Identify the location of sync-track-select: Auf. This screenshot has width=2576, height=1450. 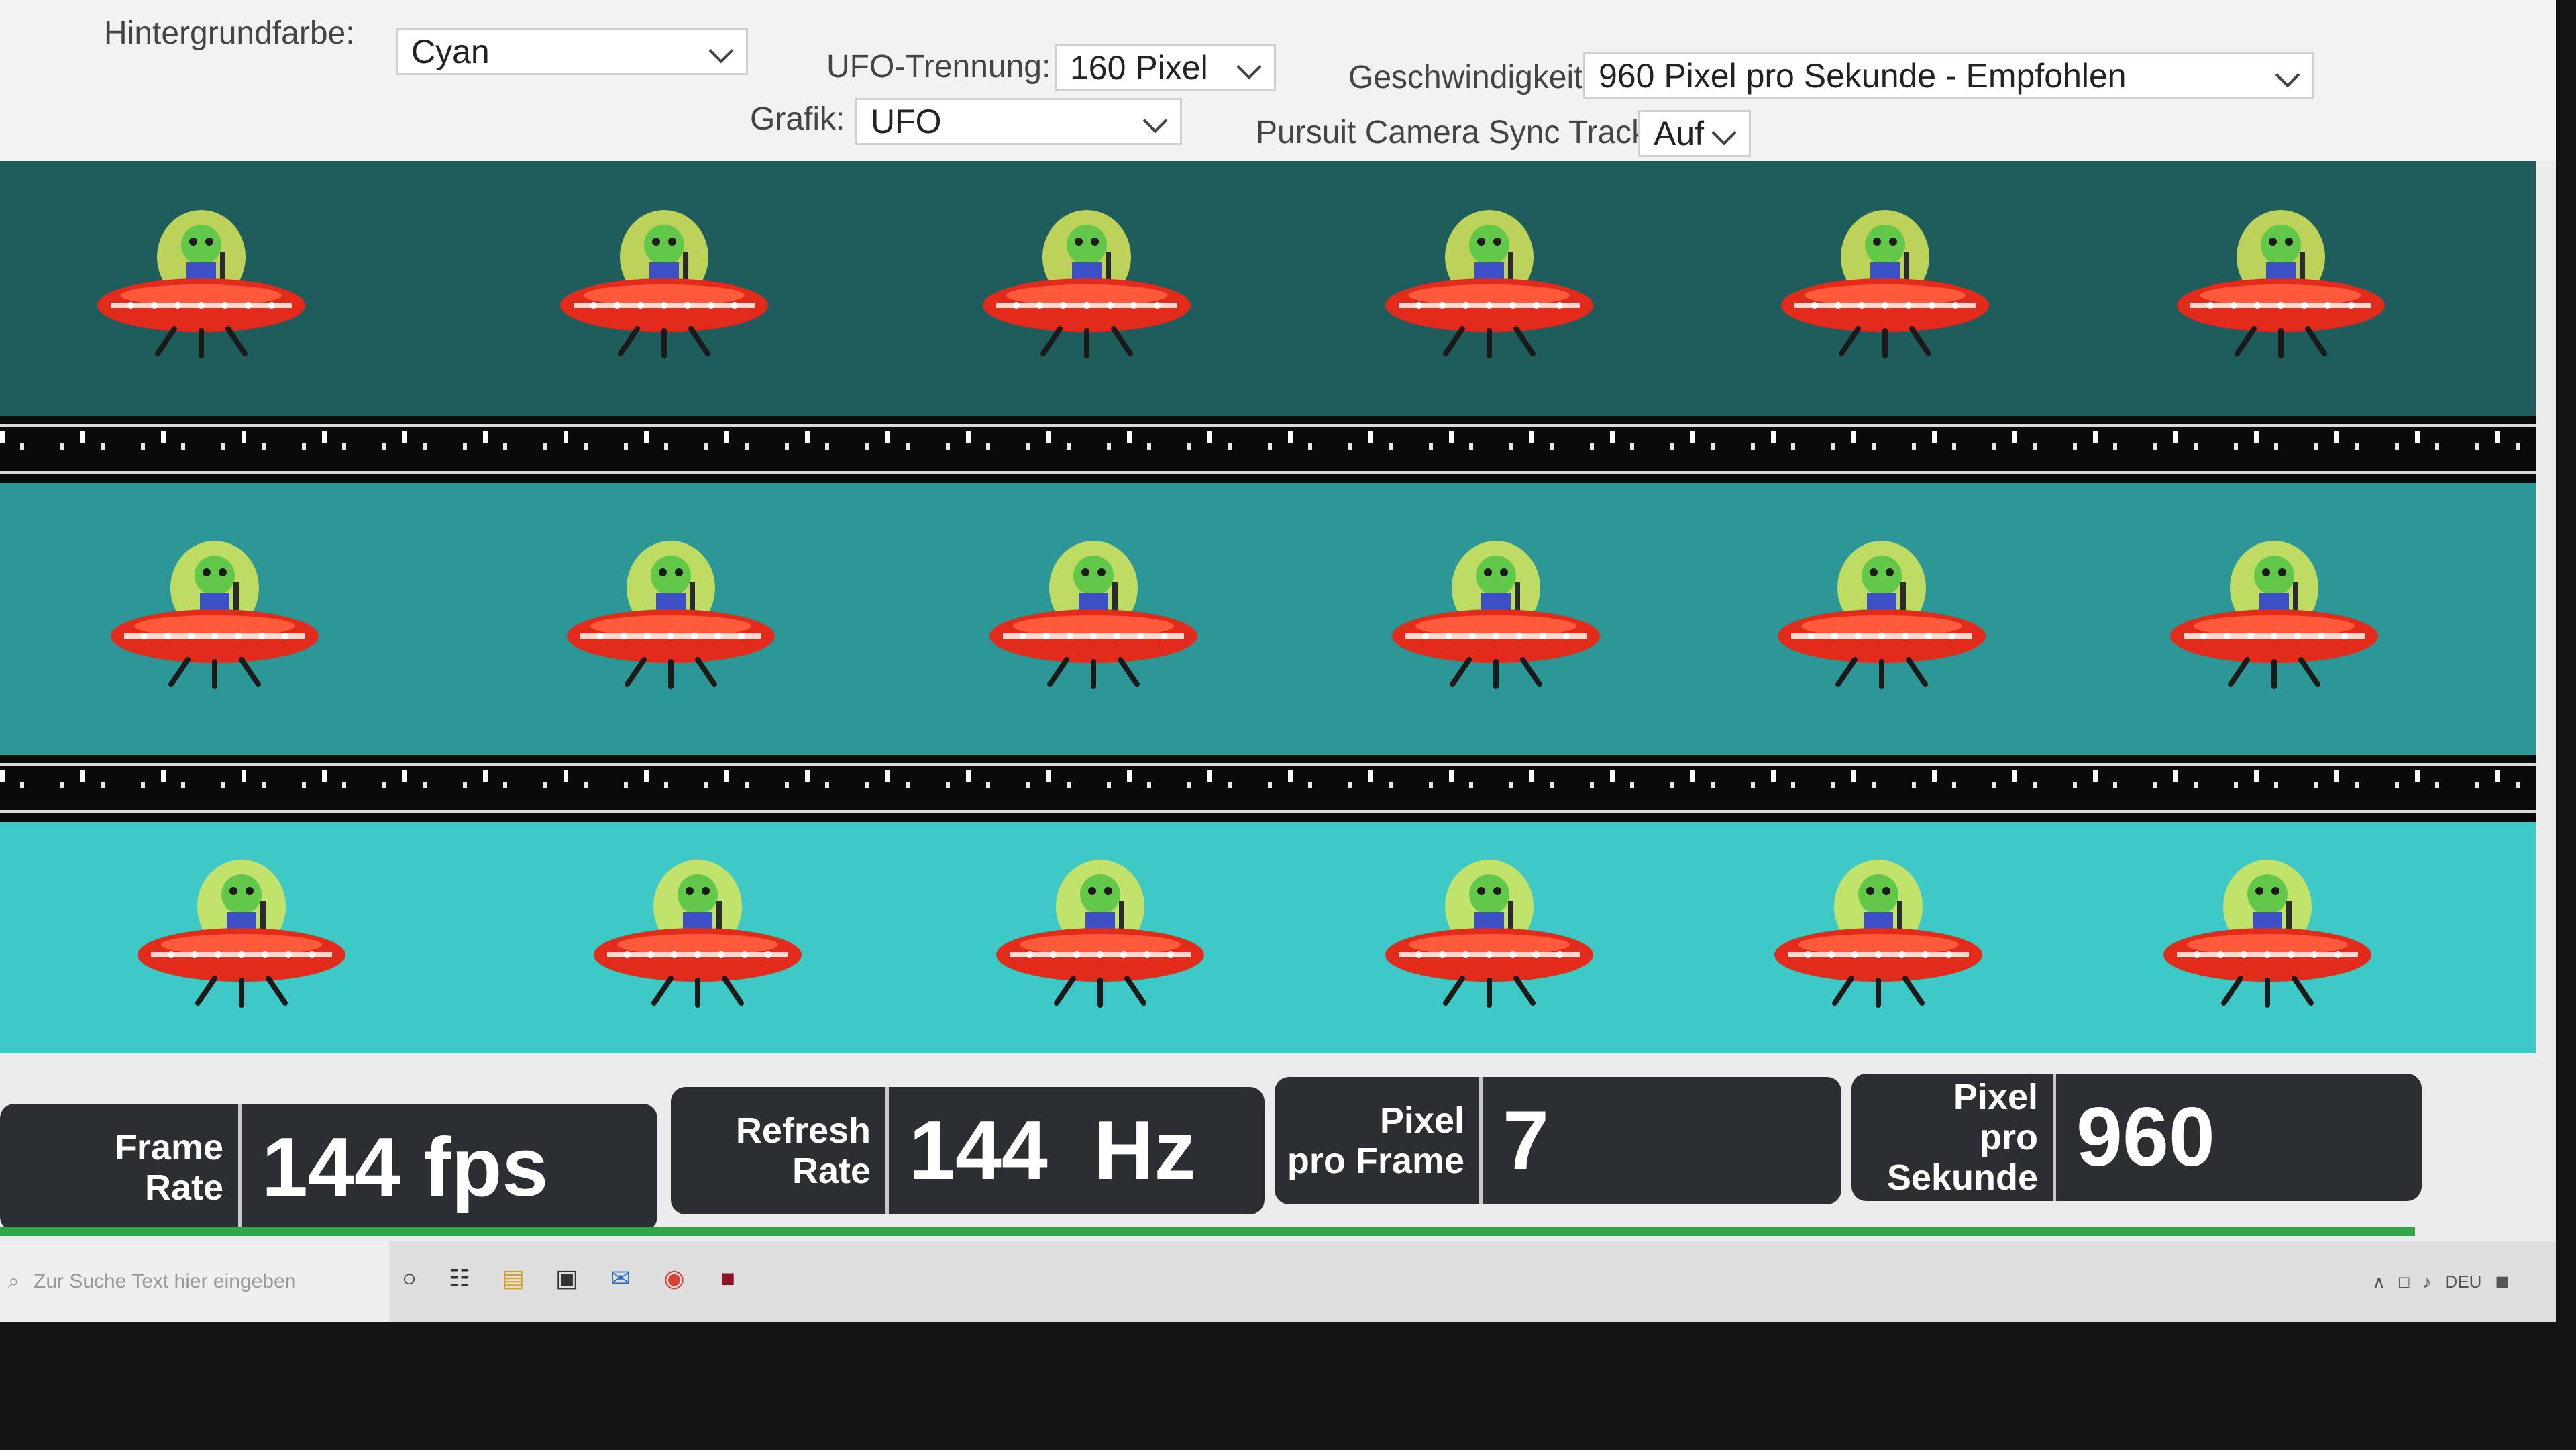
(1694, 133).